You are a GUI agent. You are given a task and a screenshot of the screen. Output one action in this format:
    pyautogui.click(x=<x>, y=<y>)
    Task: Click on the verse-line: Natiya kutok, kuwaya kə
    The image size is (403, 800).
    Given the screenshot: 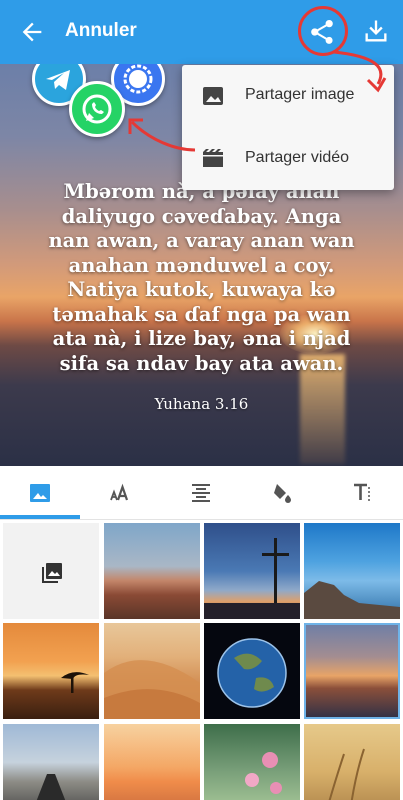 What is the action you would take?
    pyautogui.click(x=201, y=289)
    